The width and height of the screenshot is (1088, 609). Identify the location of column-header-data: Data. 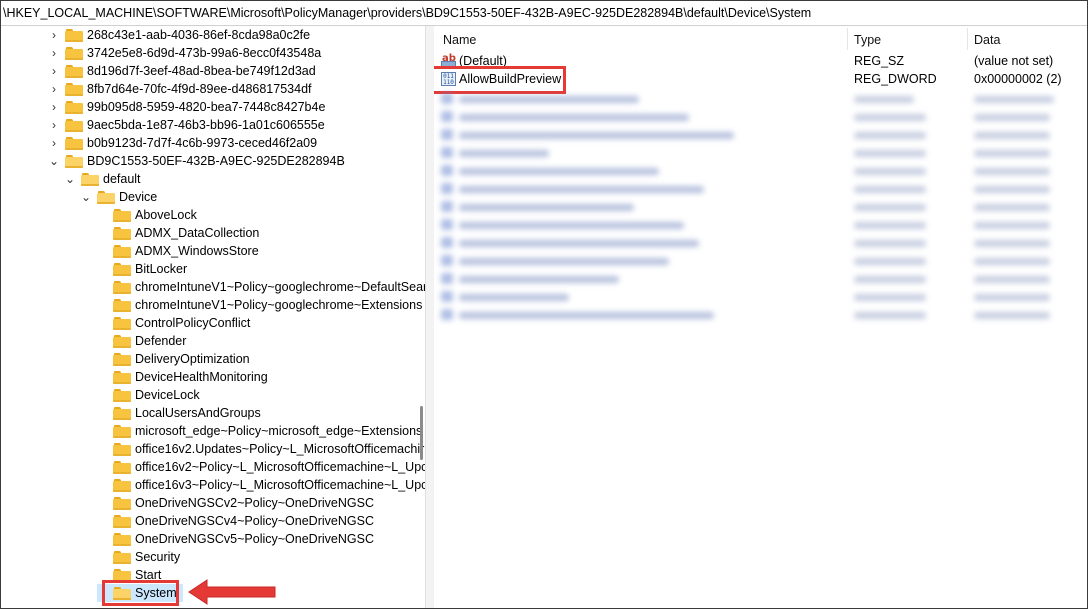
(987, 40).